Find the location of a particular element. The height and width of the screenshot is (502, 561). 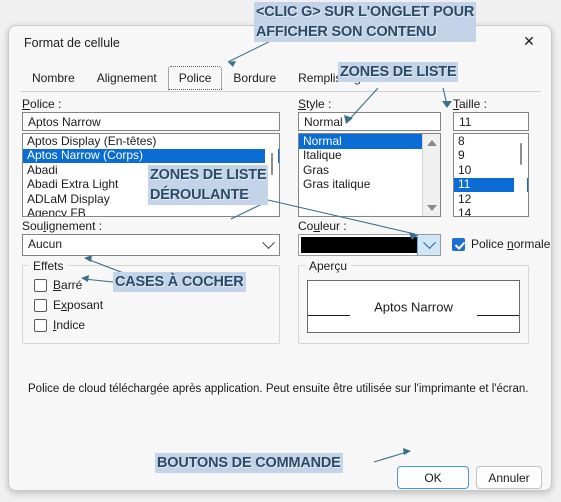

preview-sample-text: Aptos Narrow is located at coordinates (413, 306).